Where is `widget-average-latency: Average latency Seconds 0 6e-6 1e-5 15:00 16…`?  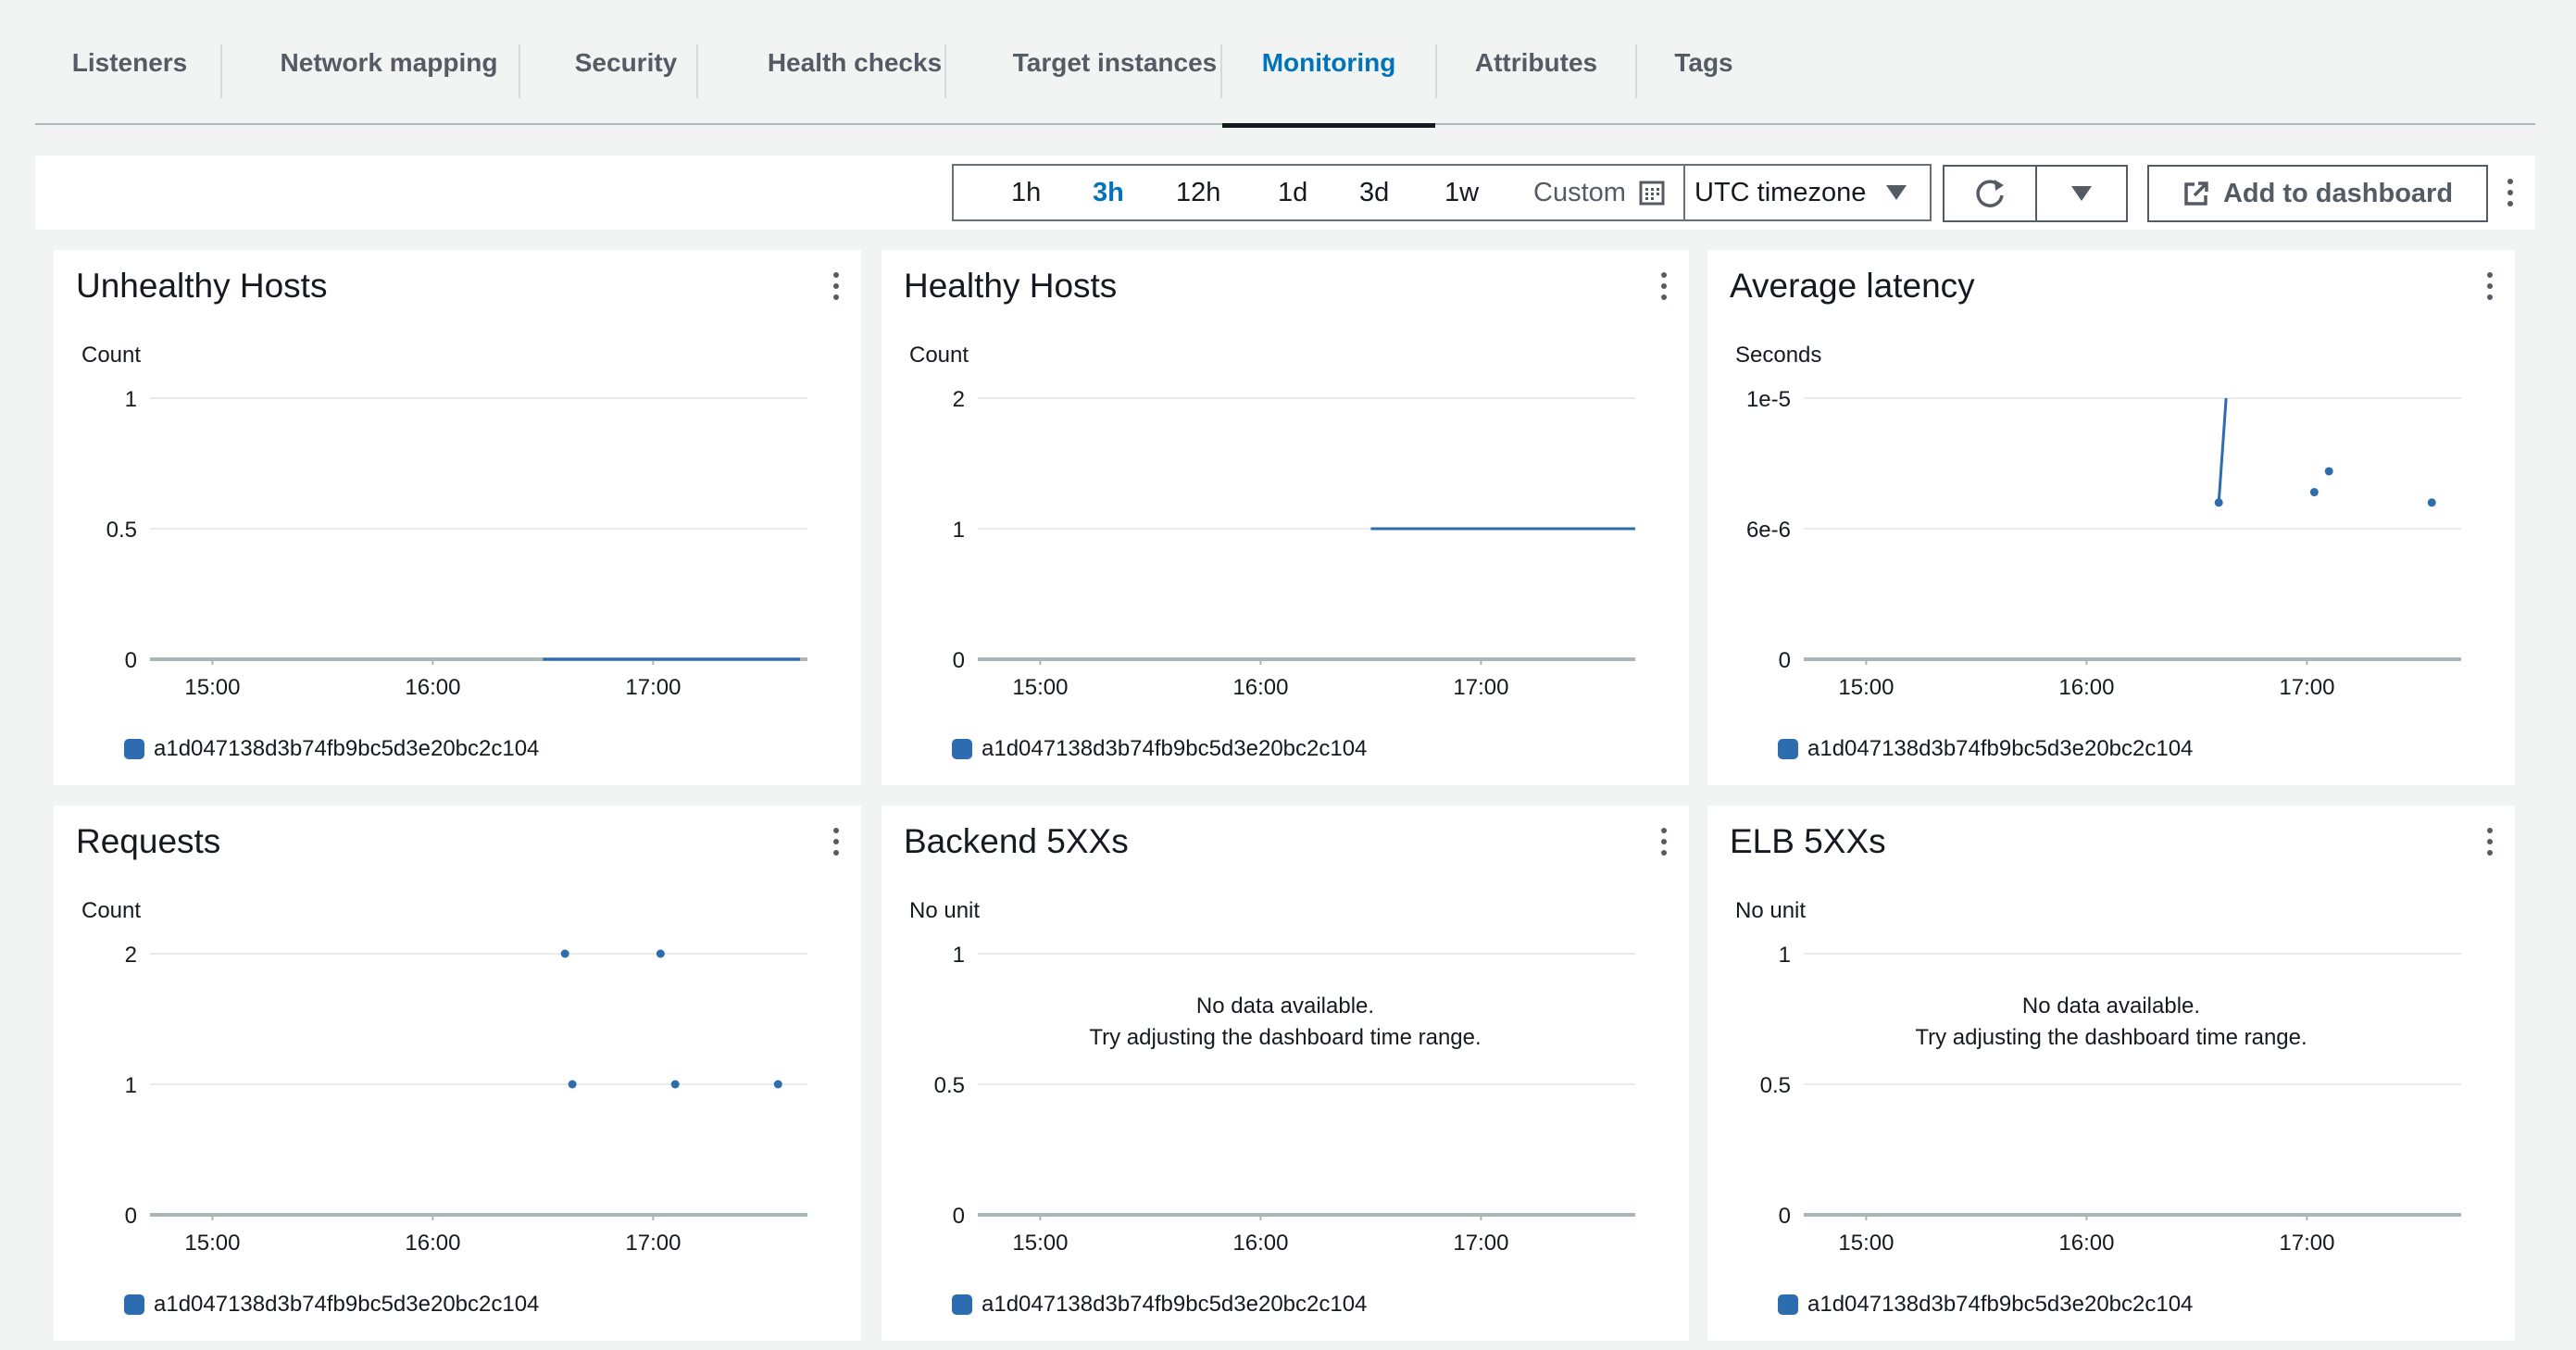 widget-average-latency: Average latency Seconds 0 6e-6 1e-5 15:00 16… is located at coordinates (2111, 518).